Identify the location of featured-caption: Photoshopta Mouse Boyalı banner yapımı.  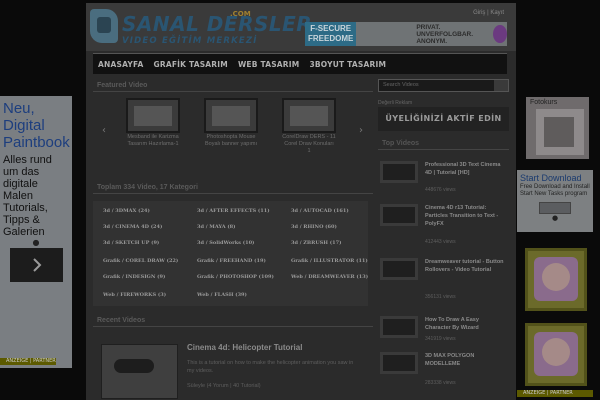
(231, 141).